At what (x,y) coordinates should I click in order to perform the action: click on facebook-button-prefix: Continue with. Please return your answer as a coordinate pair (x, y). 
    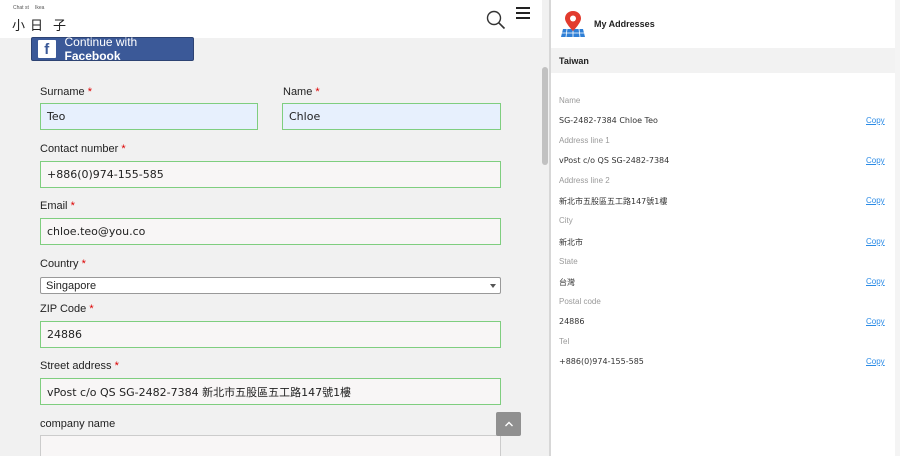
    Looking at the image, I should click on (101, 42).